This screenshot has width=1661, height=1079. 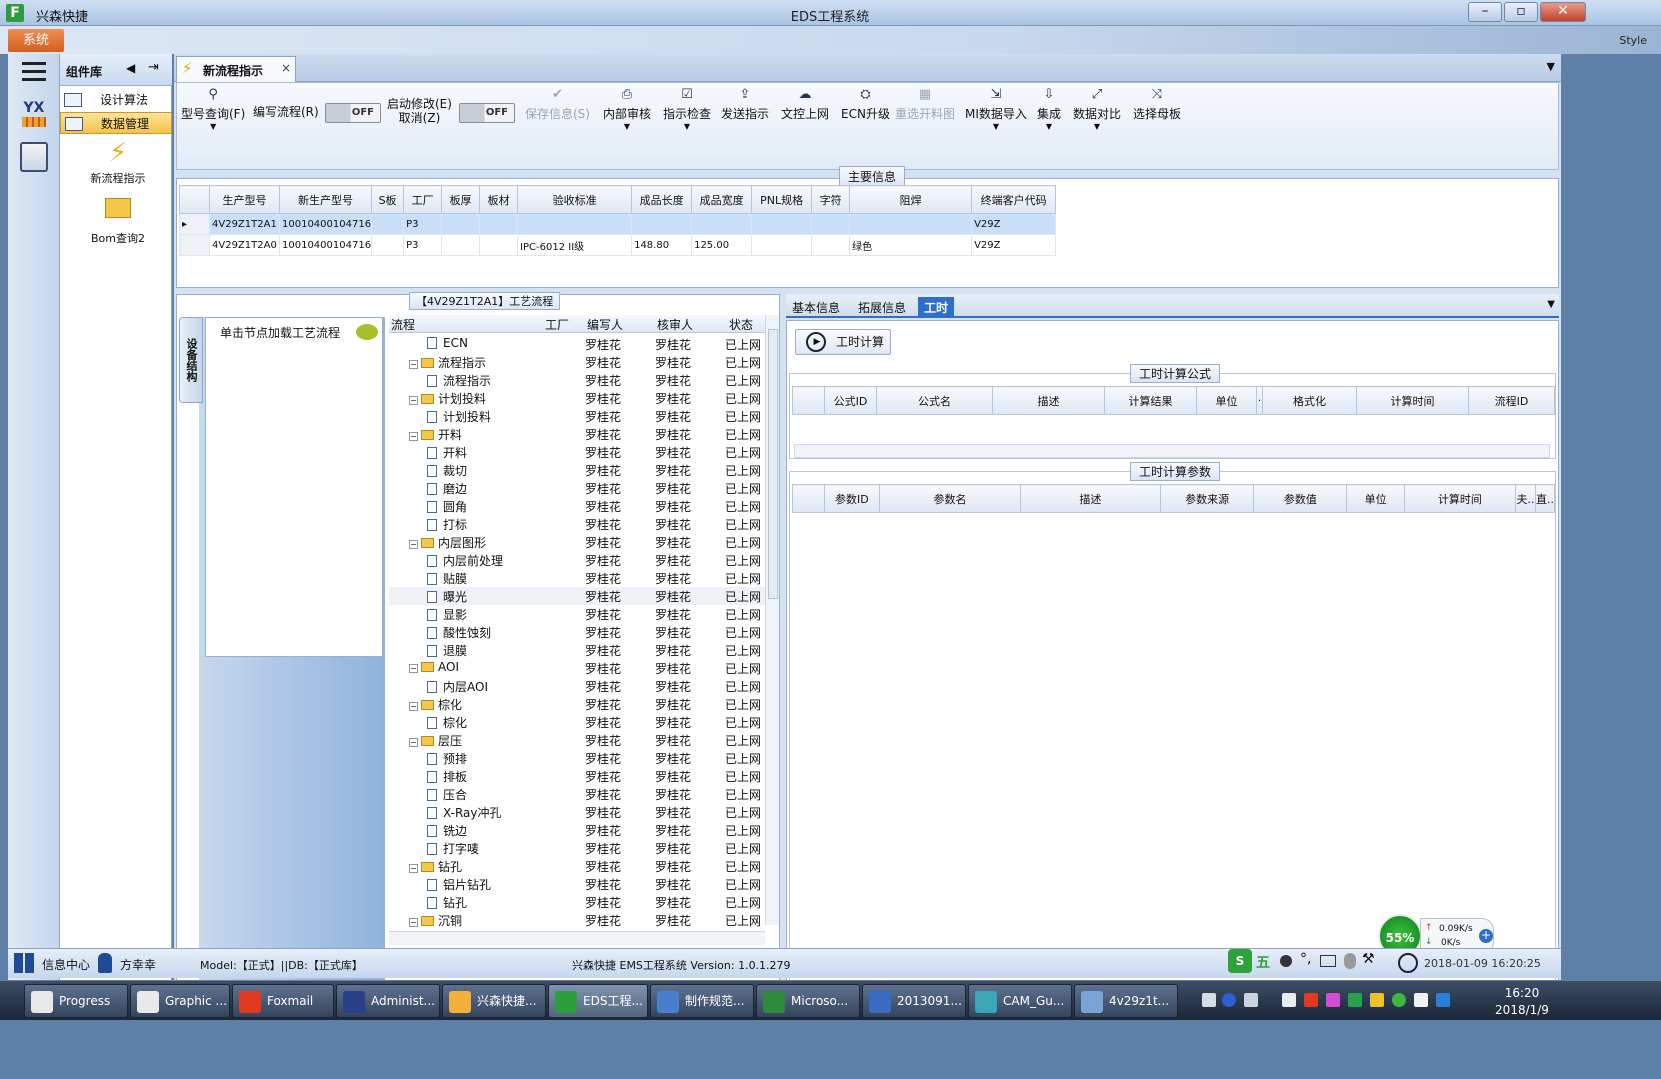 I want to click on column-header: 工厂, so click(x=423, y=199).